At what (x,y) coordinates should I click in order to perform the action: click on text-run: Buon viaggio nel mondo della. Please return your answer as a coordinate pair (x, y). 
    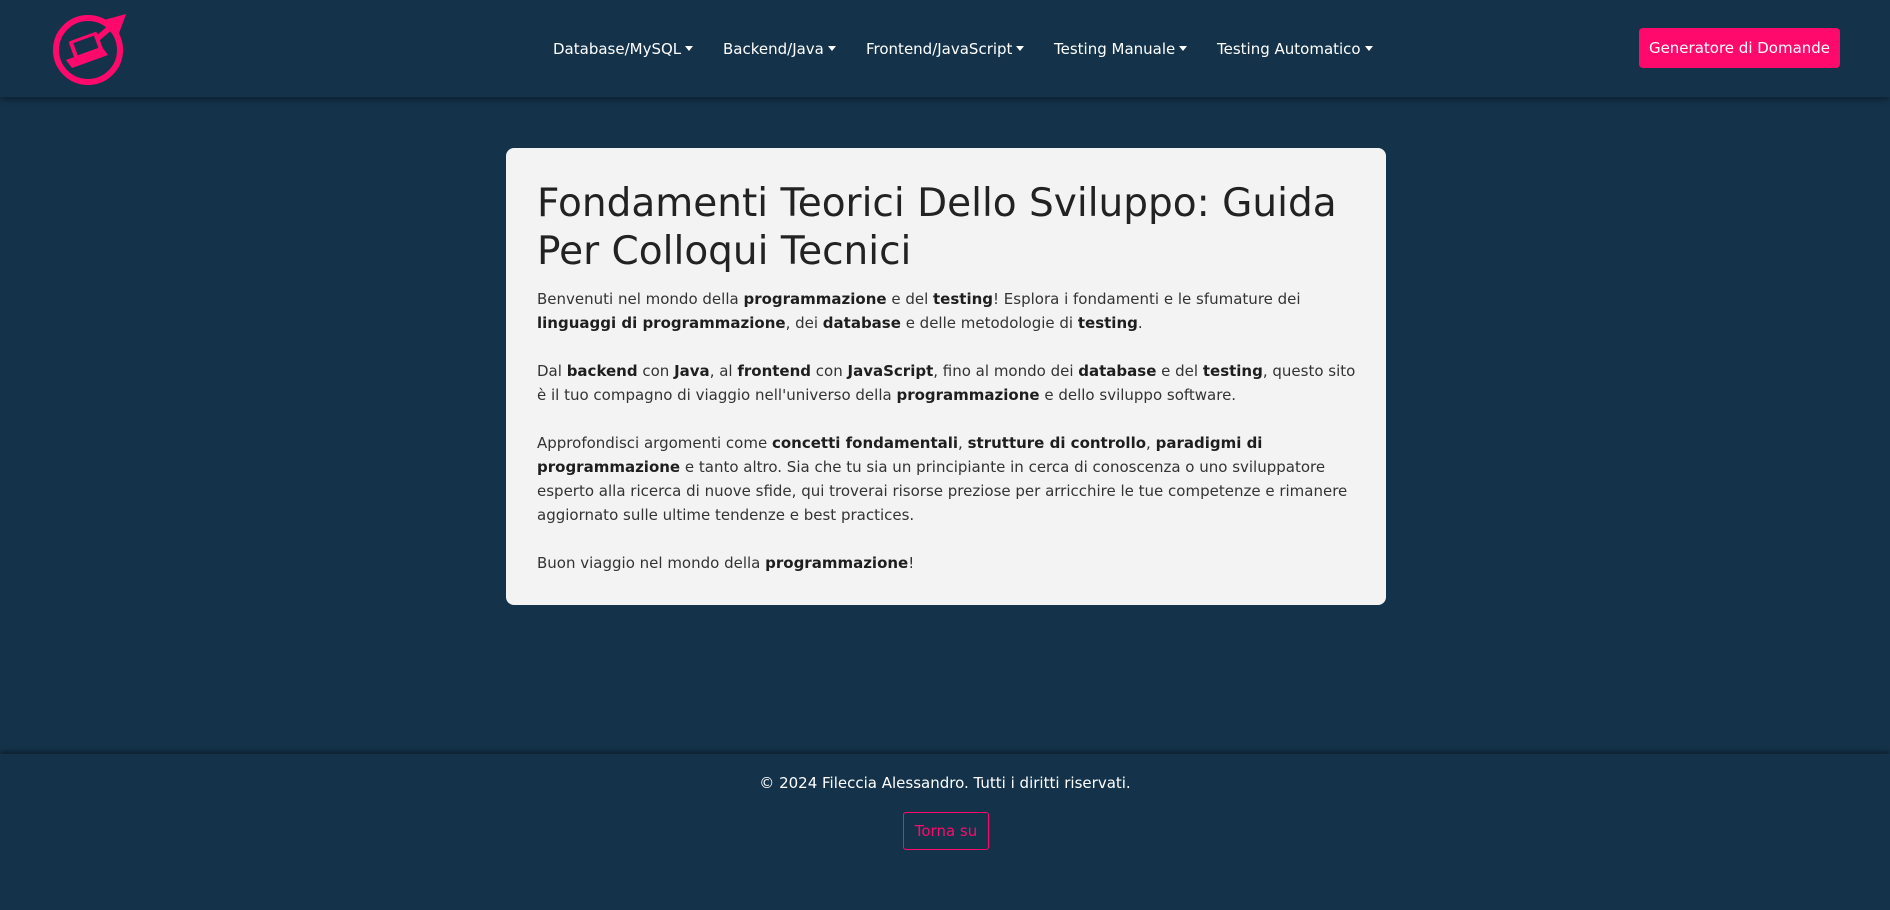
    Looking at the image, I should click on (651, 563).